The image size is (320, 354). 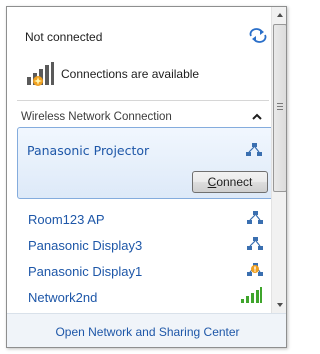 What do you see at coordinates (63, 297) in the screenshot?
I see `network-name: Network2nd` at bounding box center [63, 297].